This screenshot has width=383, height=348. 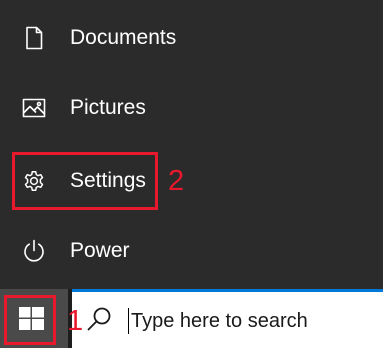 What do you see at coordinates (191, 108) in the screenshot?
I see `start-menu-item-pictures: Pictures` at bounding box center [191, 108].